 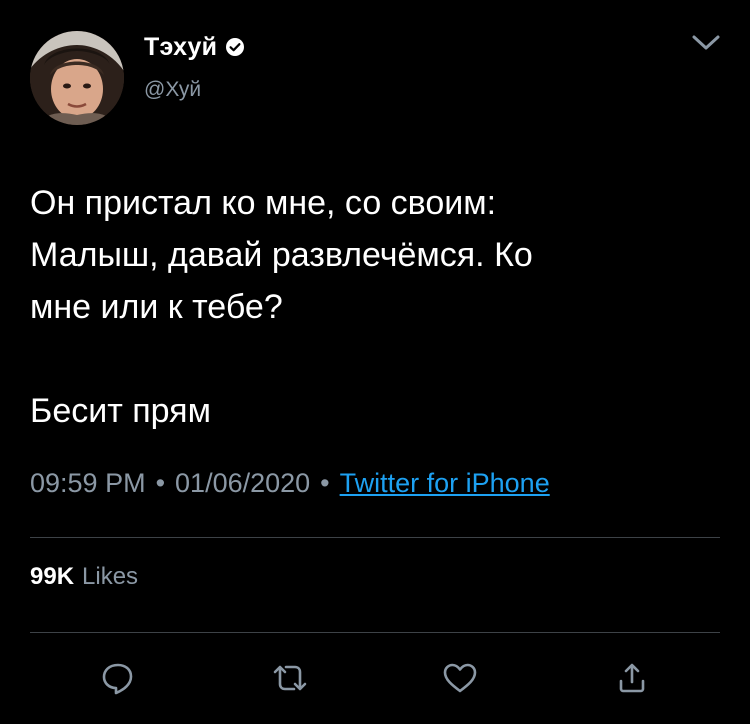 I want to click on share-button, so click(x=632, y=678).